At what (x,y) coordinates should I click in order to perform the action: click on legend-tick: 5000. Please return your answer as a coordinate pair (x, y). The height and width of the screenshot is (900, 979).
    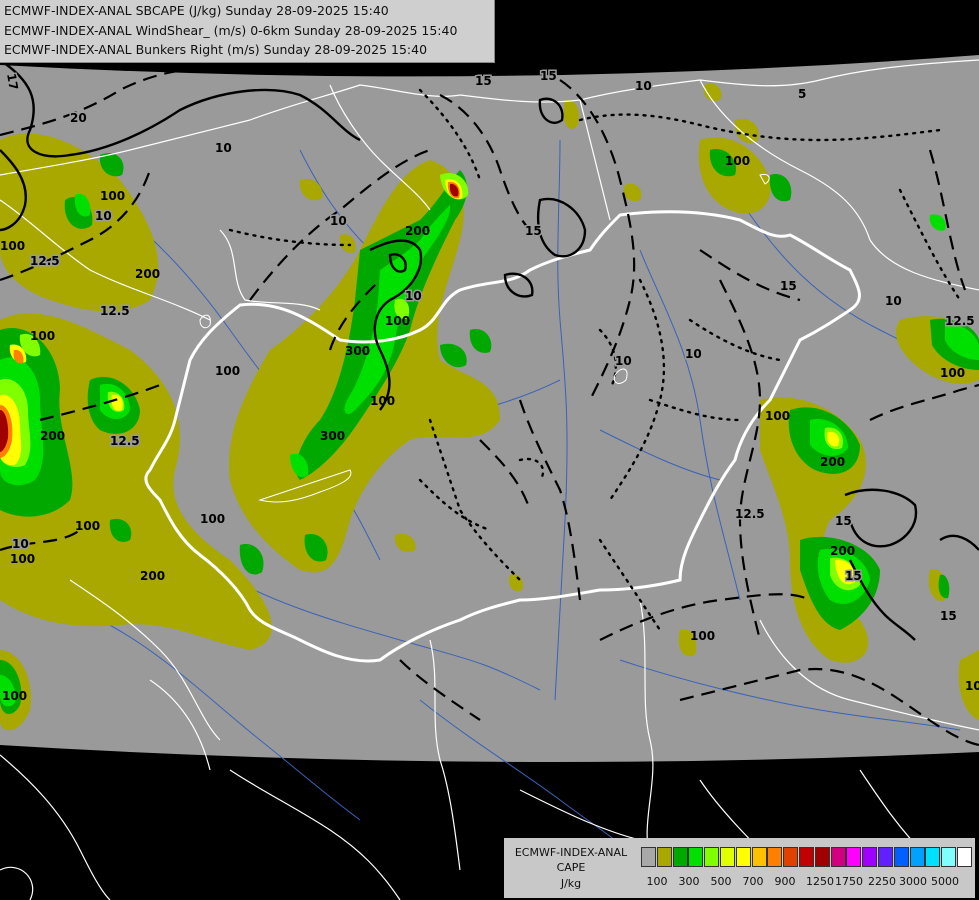
    Looking at the image, I should click on (945, 881).